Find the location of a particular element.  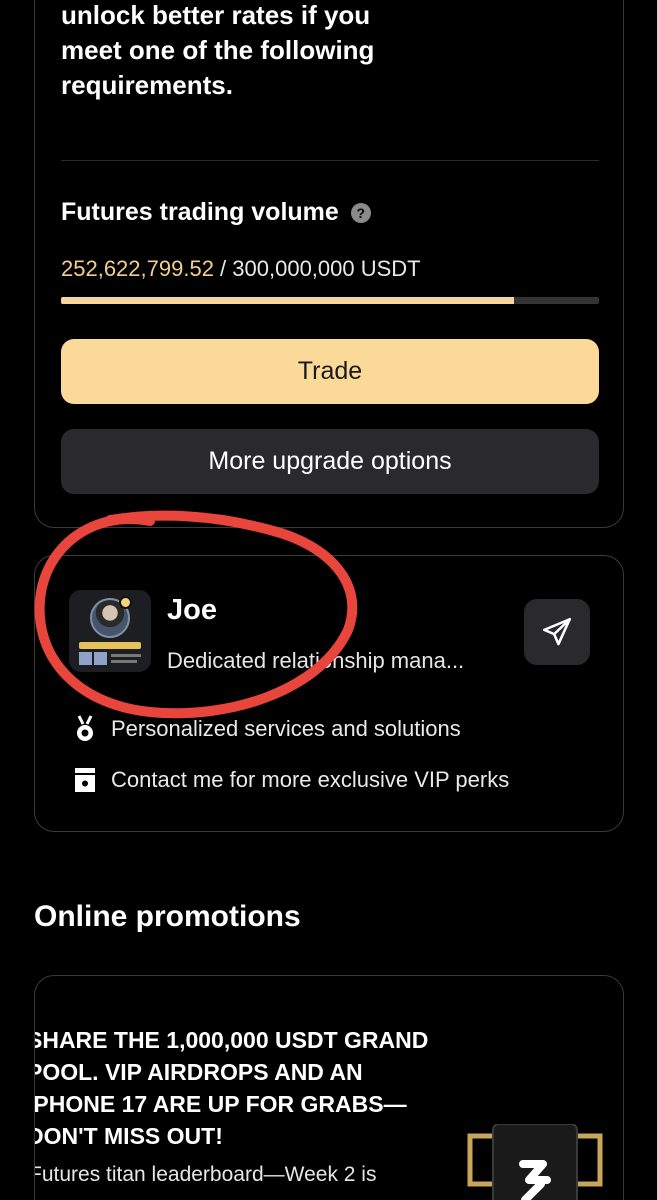

question-mark-icon: ? is located at coordinates (360, 212).